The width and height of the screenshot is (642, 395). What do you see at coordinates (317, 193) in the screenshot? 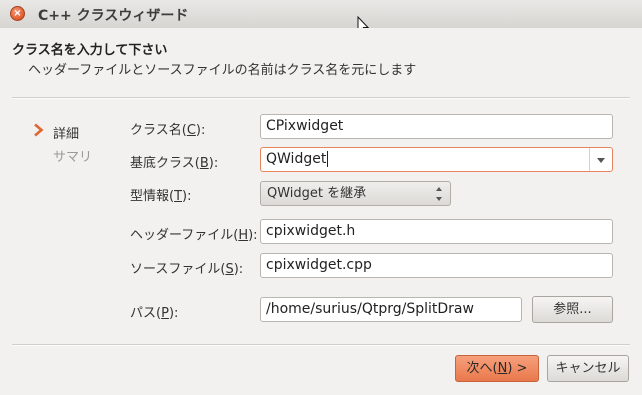
I see `type-info-value: QWidget を継承` at bounding box center [317, 193].